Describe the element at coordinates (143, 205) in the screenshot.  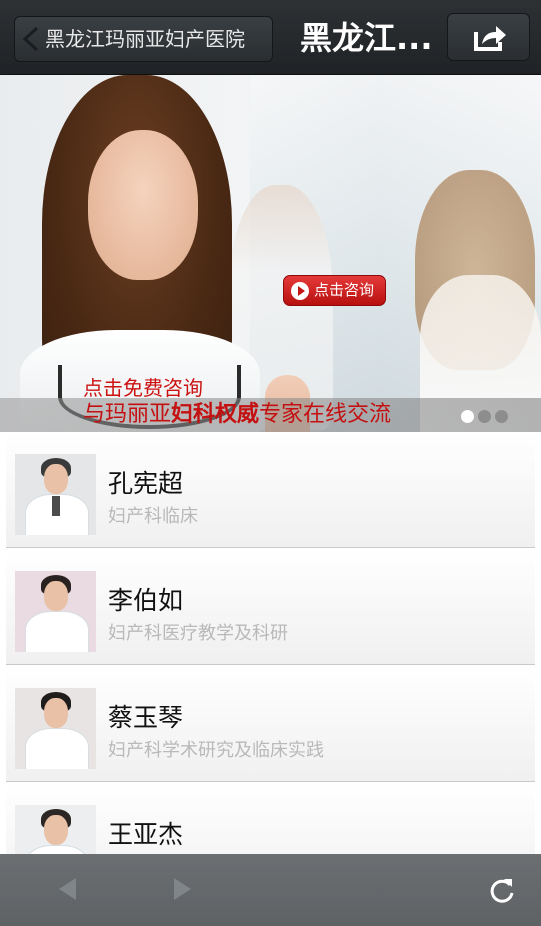
I see `banner-photo-doctor-face` at that location.